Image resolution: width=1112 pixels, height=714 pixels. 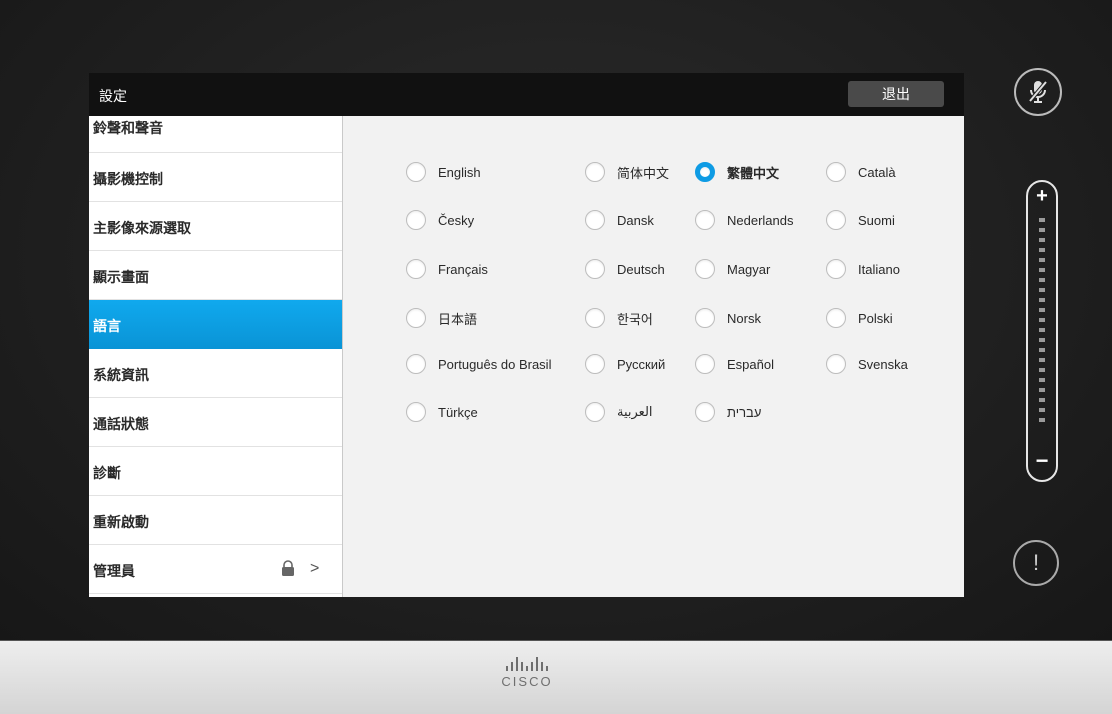 What do you see at coordinates (121, 522) in the screenshot?
I see `sidebar-item-label: 重新啟動` at bounding box center [121, 522].